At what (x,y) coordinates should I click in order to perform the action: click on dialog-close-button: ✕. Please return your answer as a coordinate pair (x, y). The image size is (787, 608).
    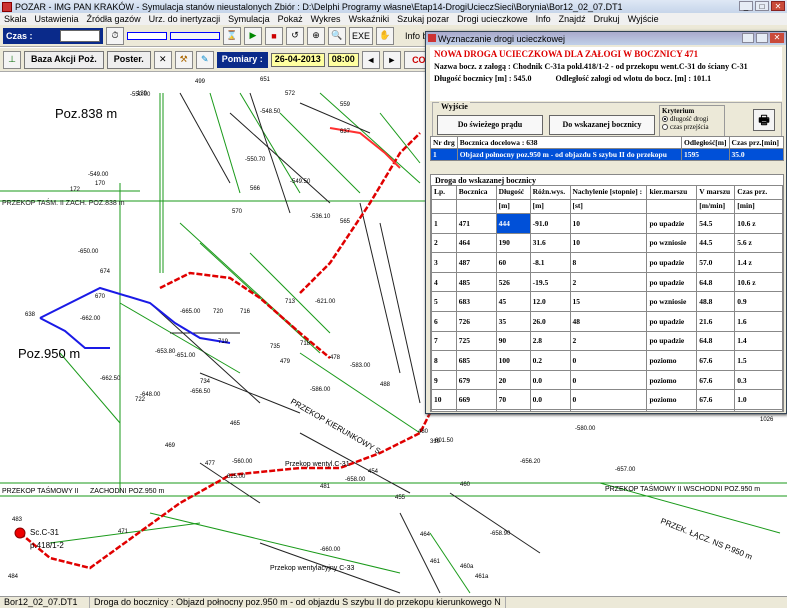
    Looking at the image, I should click on (777, 38).